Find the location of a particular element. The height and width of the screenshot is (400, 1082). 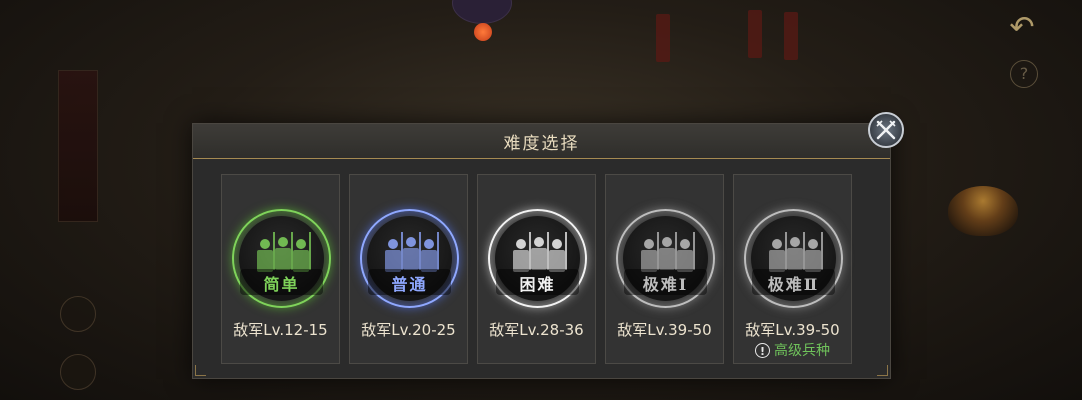

crossed-swords-close-icon is located at coordinates (886, 130).